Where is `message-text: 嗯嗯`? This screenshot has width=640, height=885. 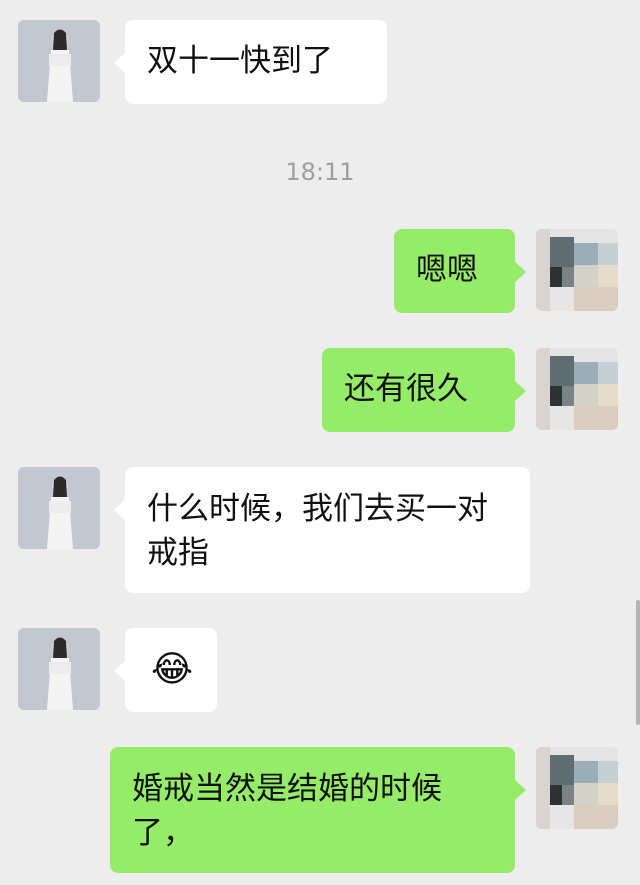
message-text: 嗯嗯 is located at coordinates (447, 270).